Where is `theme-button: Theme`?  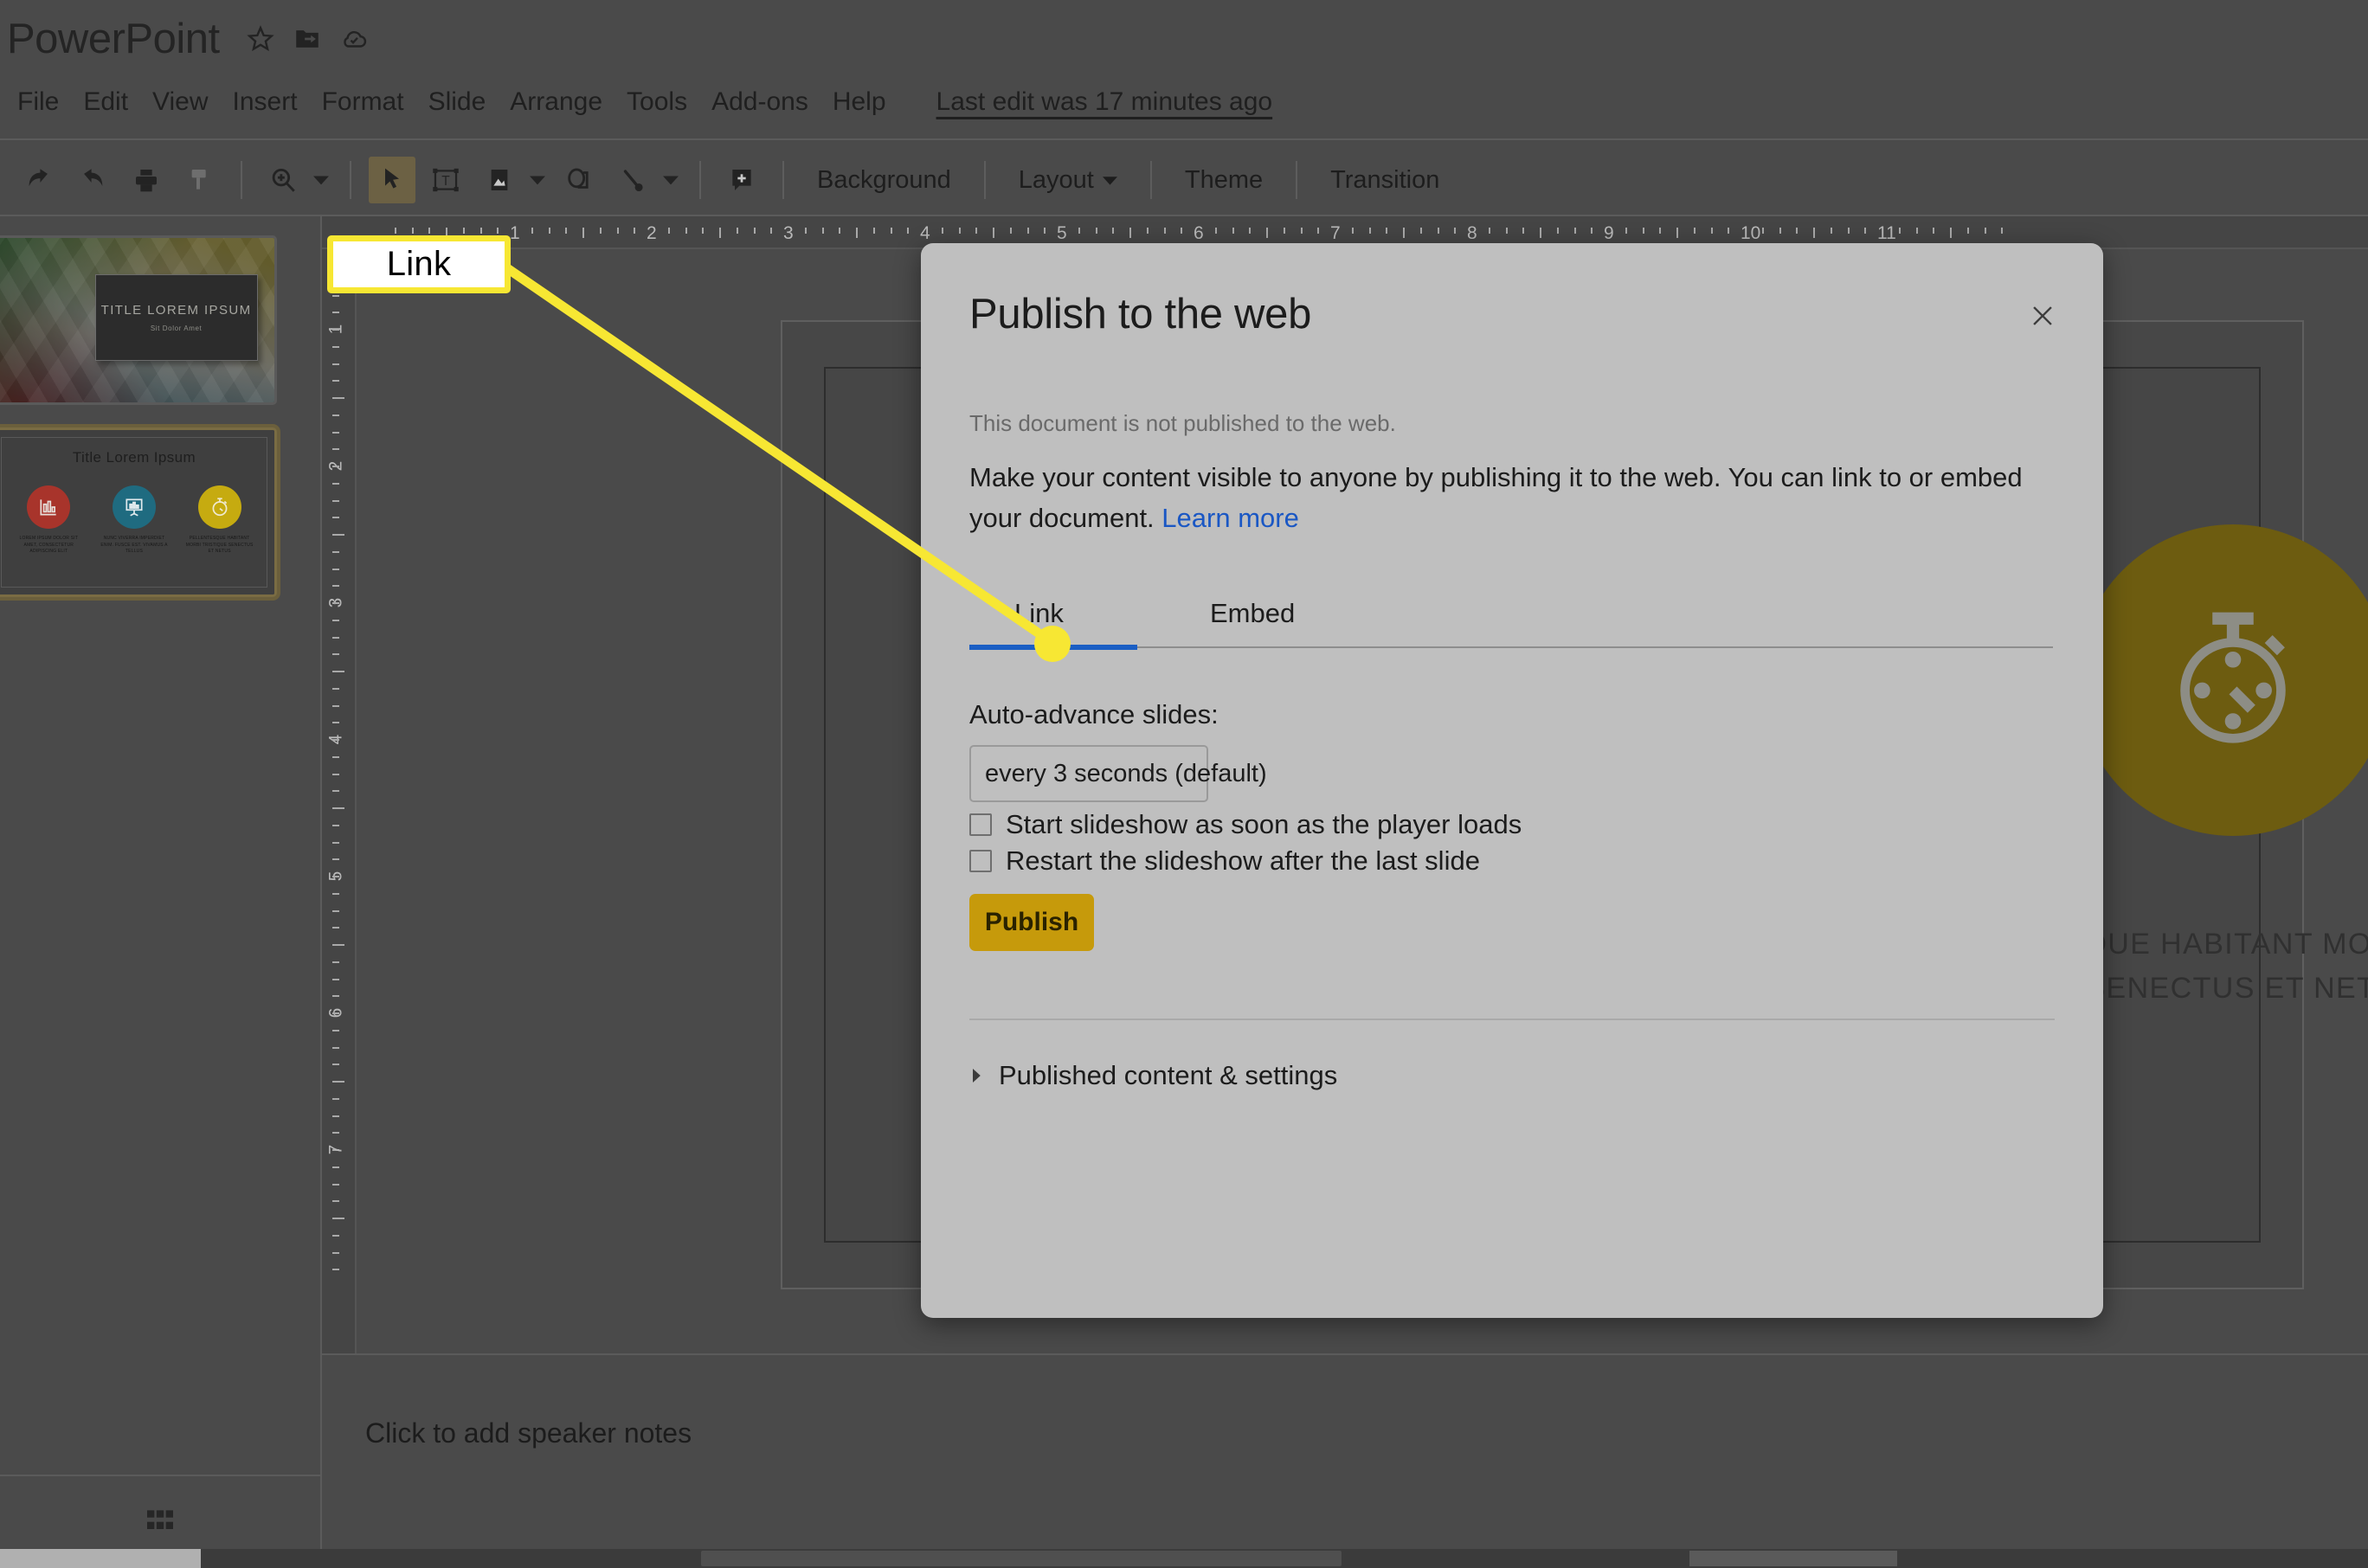
theme-button: Theme is located at coordinates (1224, 179).